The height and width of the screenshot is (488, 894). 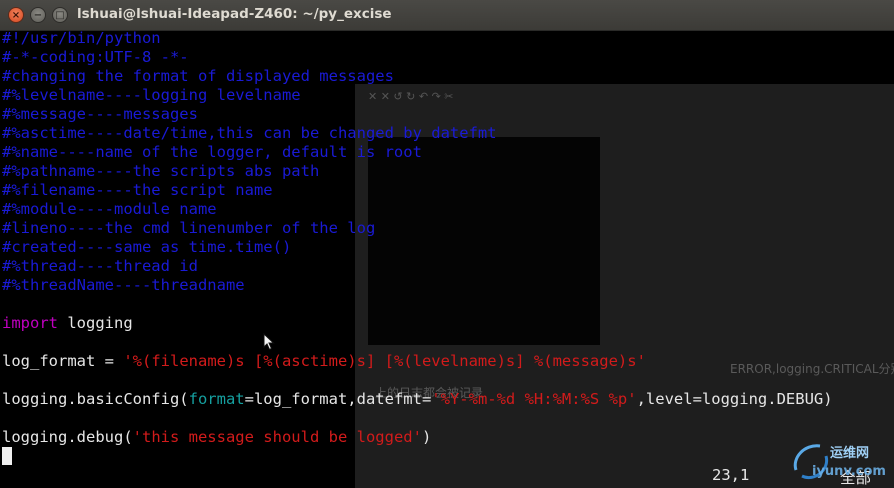 What do you see at coordinates (95, 57) in the screenshot?
I see `code-token: #-*-coding:UTF-8 -*-` at bounding box center [95, 57].